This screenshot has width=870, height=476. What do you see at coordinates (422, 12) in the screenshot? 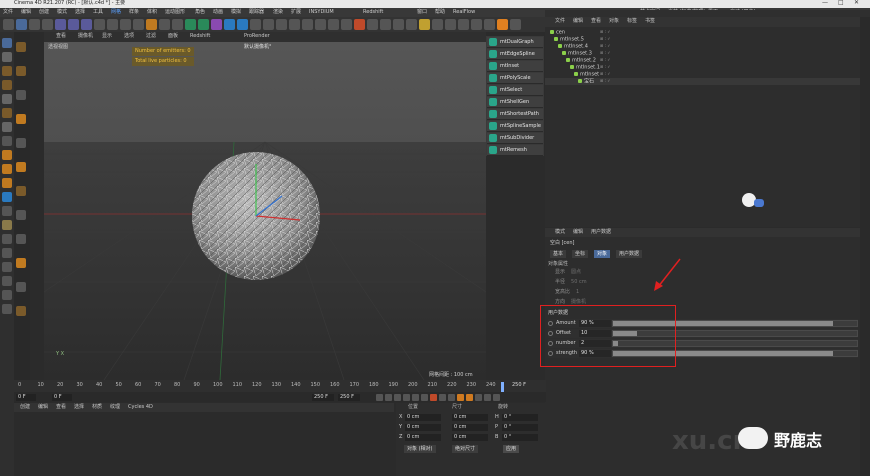
I see `menu-item: 窗口` at bounding box center [422, 12].